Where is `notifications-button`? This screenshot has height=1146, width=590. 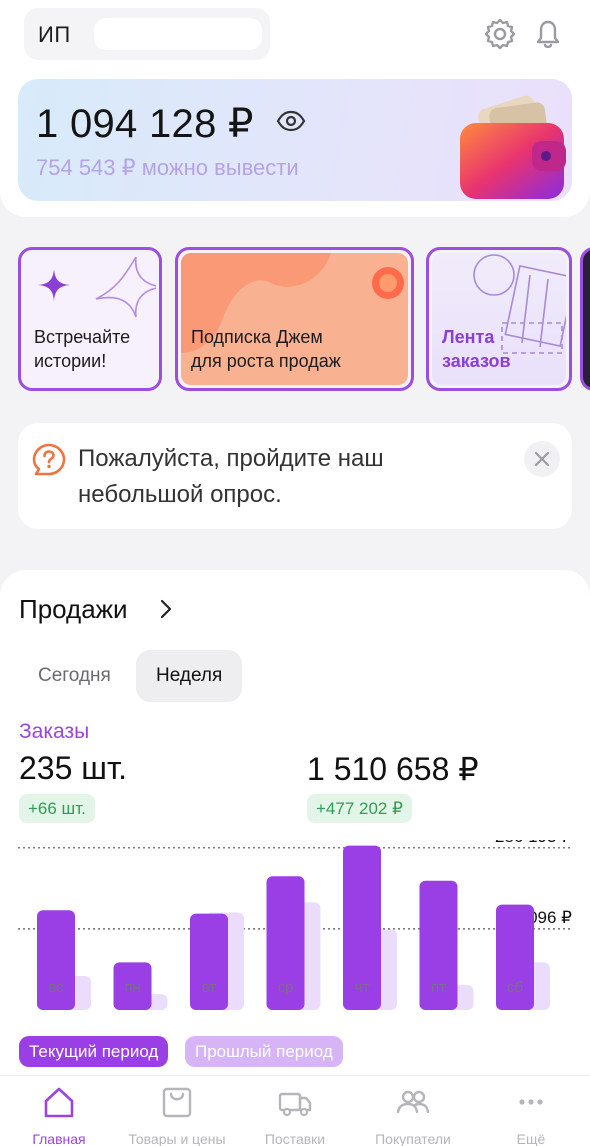
notifications-button is located at coordinates (548, 34).